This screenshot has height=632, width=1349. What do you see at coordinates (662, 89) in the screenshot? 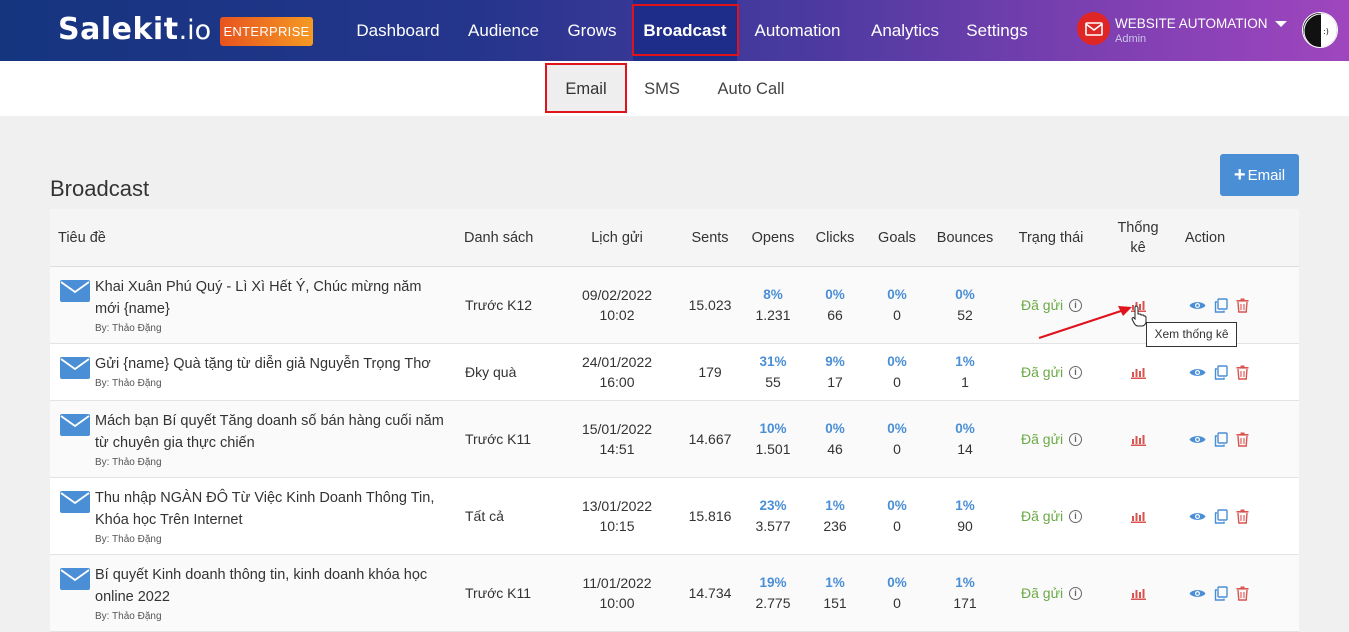
I see `tab-sms: SMS` at bounding box center [662, 89].